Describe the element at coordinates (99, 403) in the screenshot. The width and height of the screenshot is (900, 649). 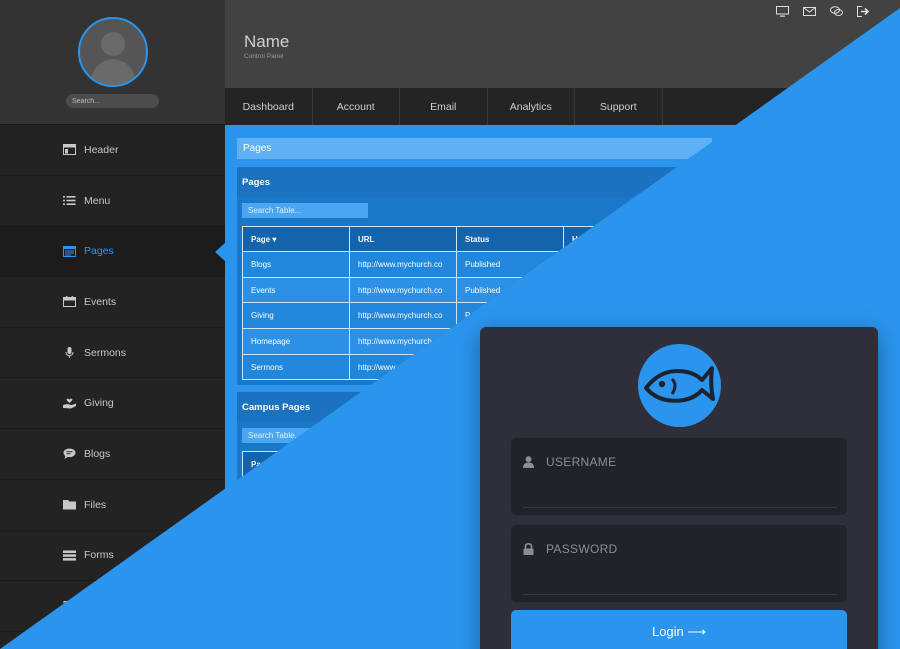
I see `sidebar-item-label: Giving` at that location.